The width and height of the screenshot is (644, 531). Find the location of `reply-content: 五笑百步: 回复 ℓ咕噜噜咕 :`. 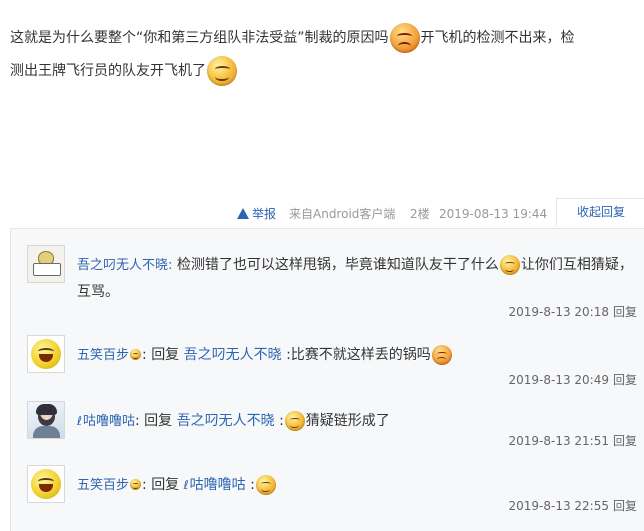

reply-content: 五笑百步: 回复 ℓ咕噜噜咕 : is located at coordinates (357, 485).